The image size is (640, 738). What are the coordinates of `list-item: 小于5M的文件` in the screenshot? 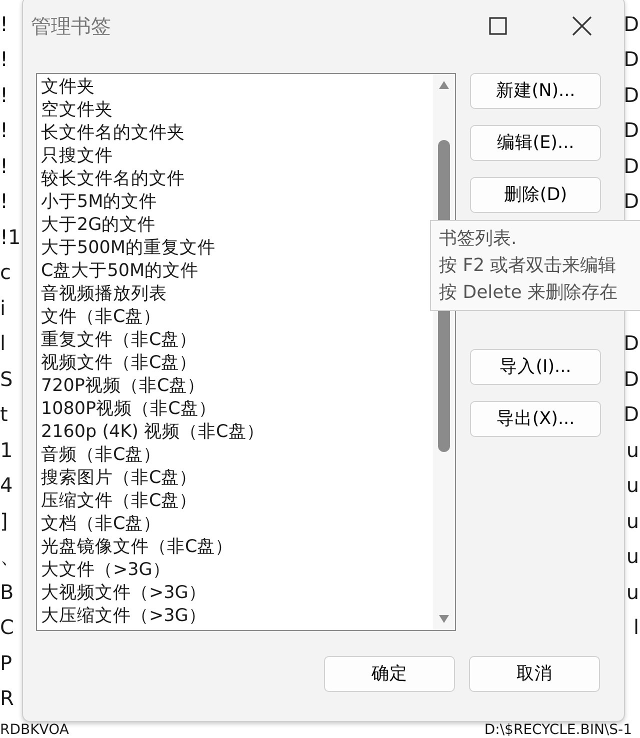 It's located at (237, 202).